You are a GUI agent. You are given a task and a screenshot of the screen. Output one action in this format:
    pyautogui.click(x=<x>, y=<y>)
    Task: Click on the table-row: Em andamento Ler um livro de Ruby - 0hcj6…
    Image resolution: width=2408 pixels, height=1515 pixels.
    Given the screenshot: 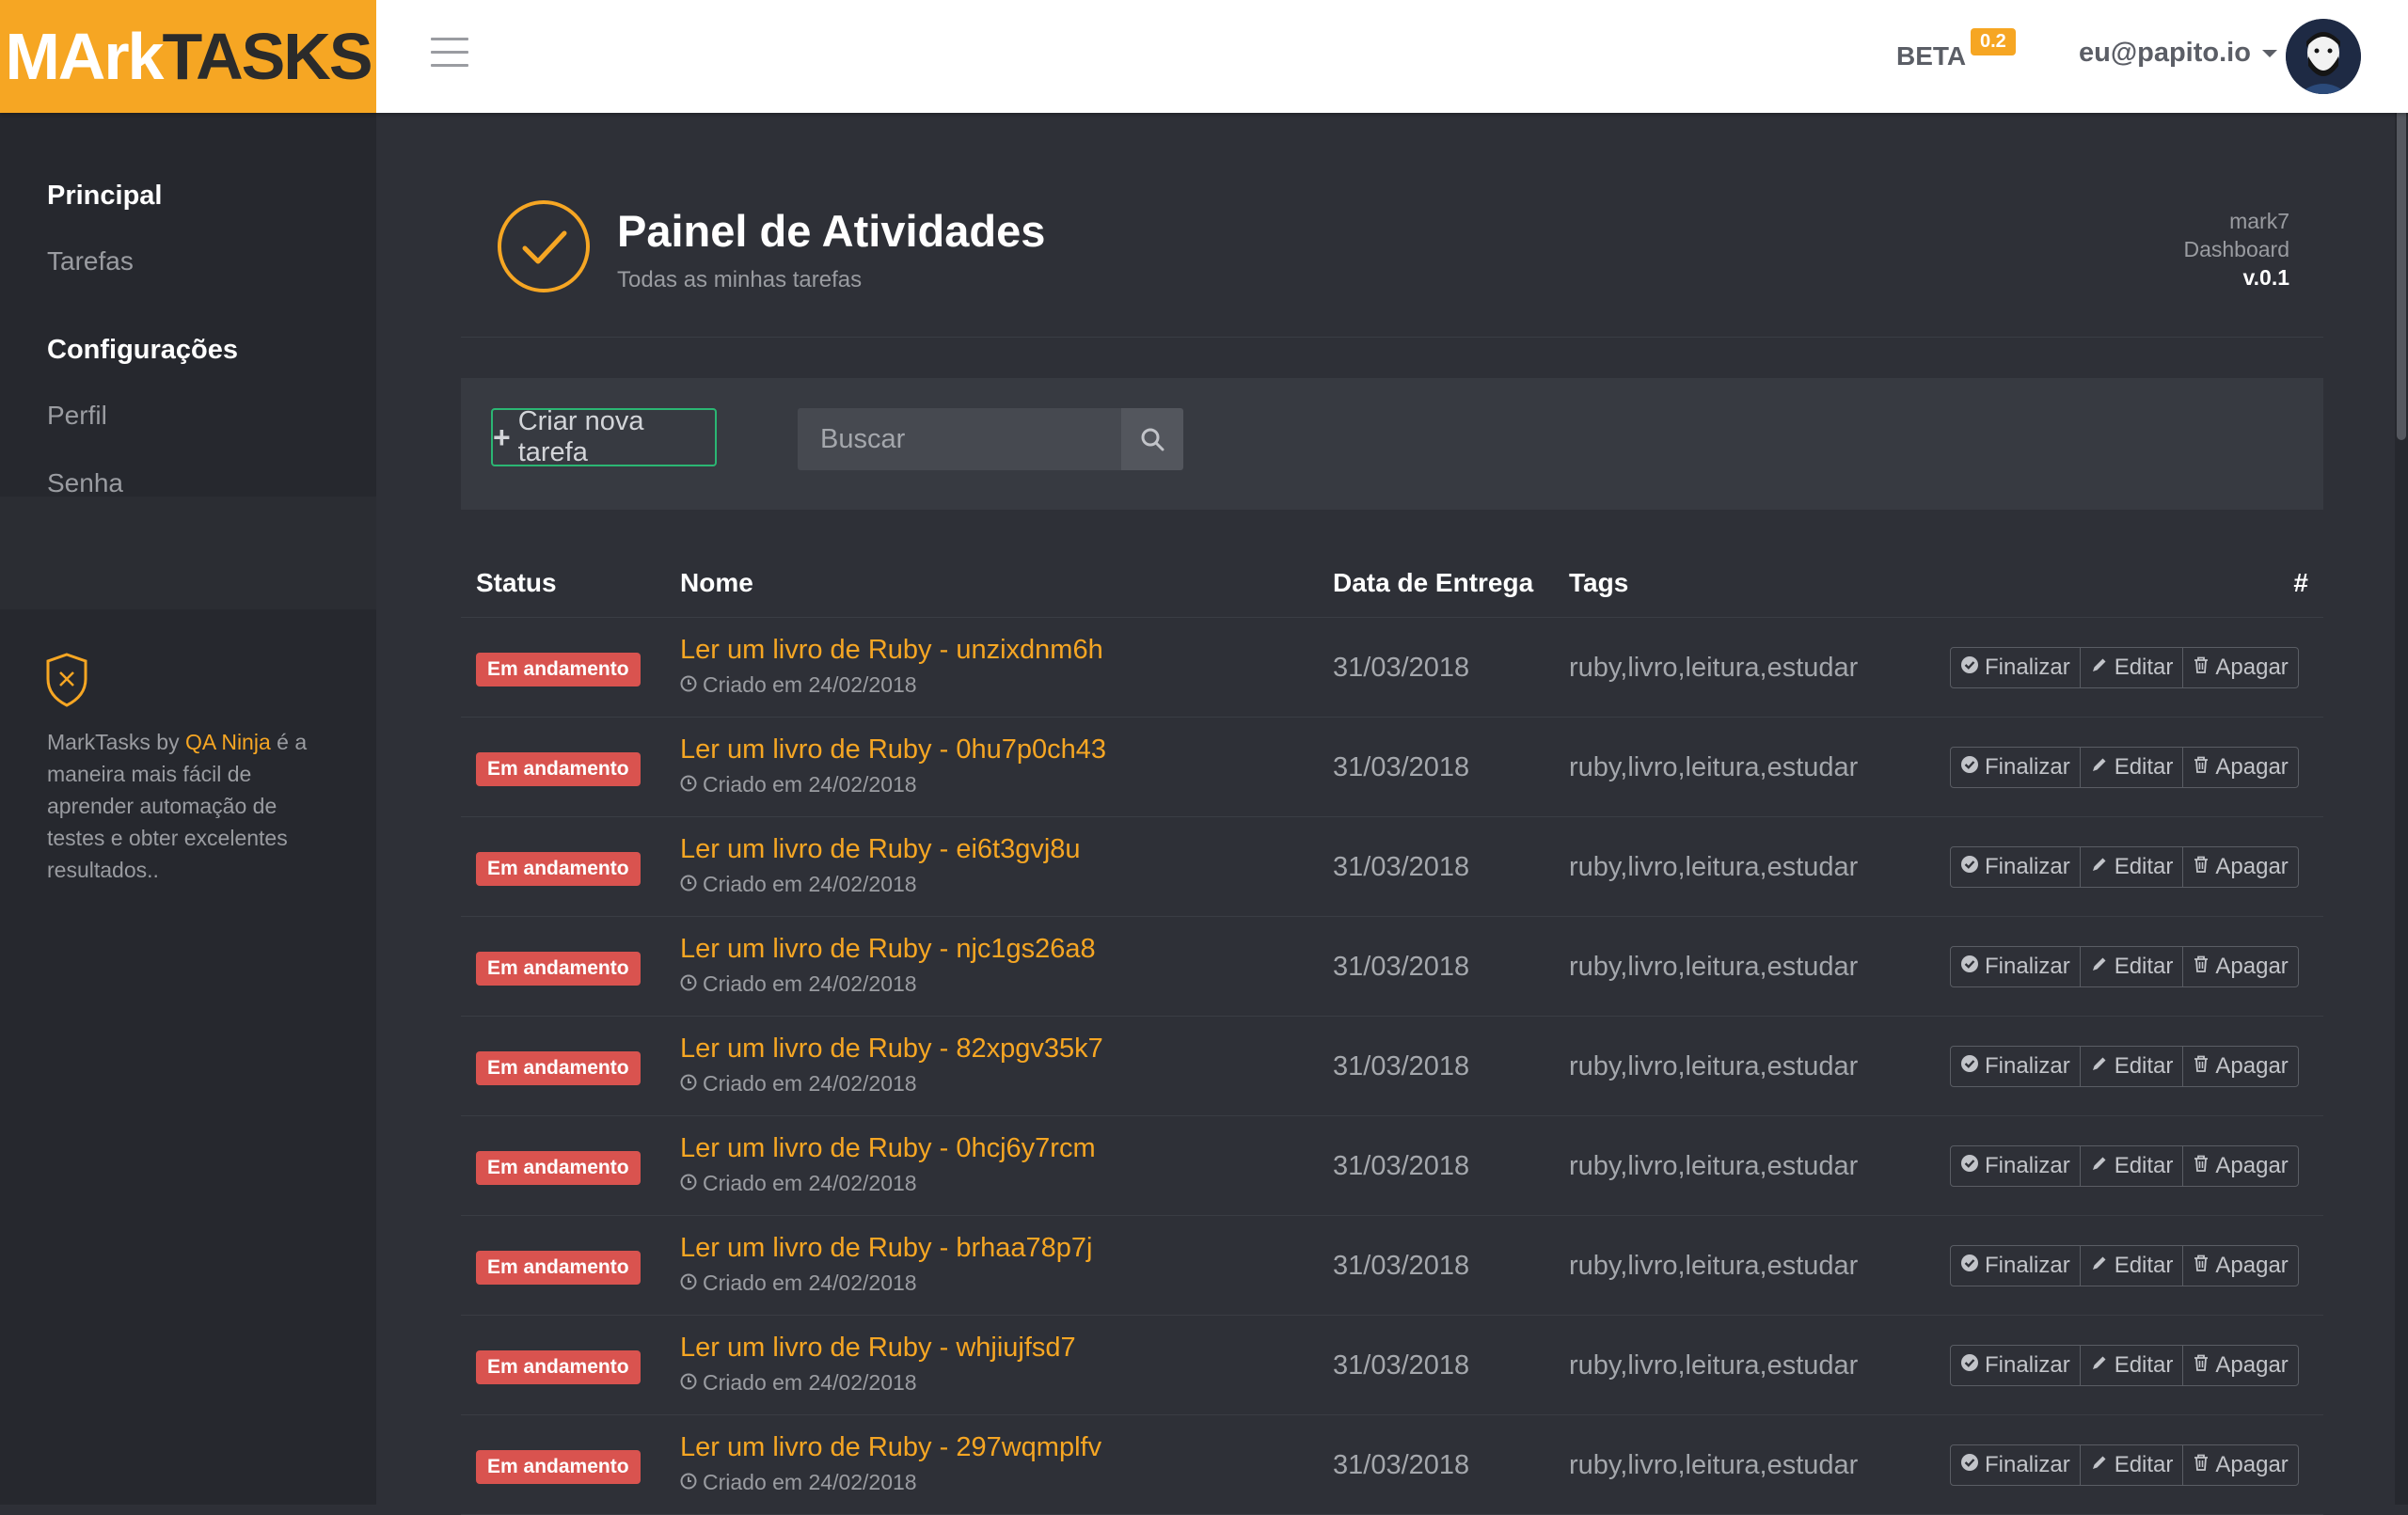 What is the action you would take?
    pyautogui.click(x=1392, y=1166)
    